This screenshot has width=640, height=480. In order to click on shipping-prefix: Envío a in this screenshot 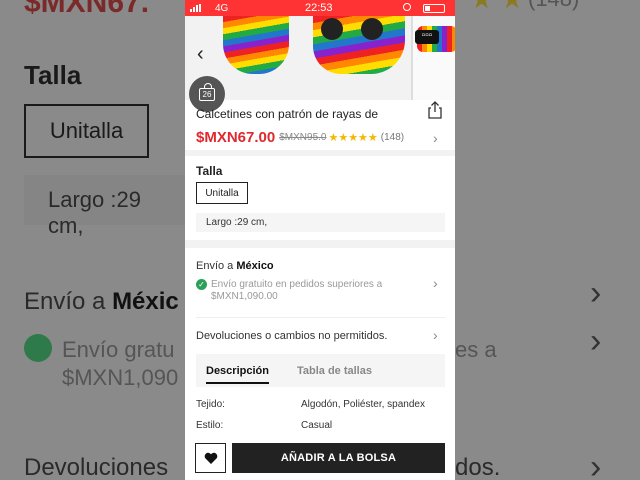, I will do `click(216, 266)`.